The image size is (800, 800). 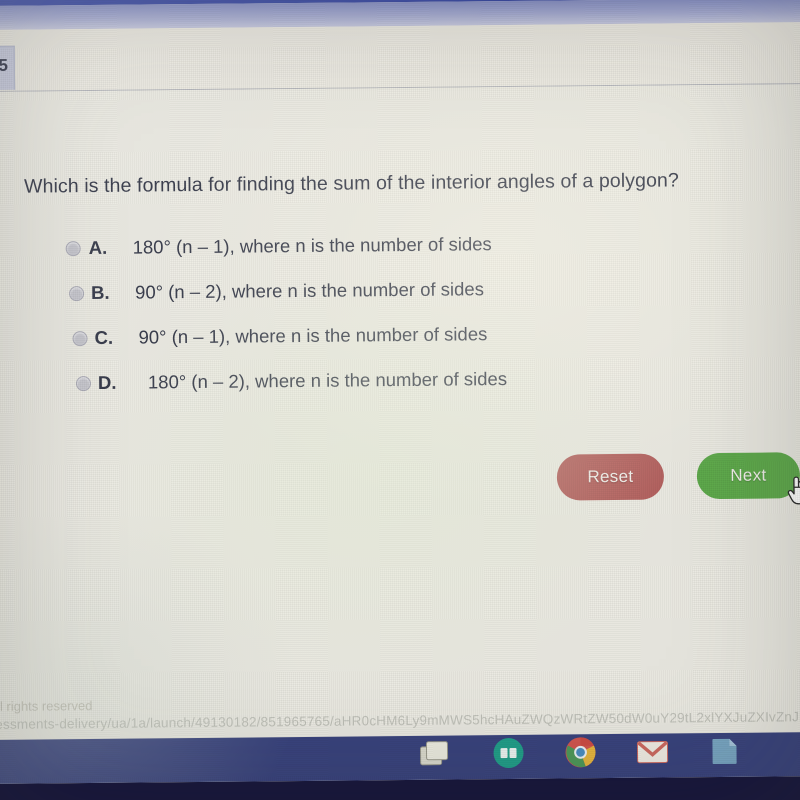 I want to click on question-number-tab: 5, so click(x=8, y=68).